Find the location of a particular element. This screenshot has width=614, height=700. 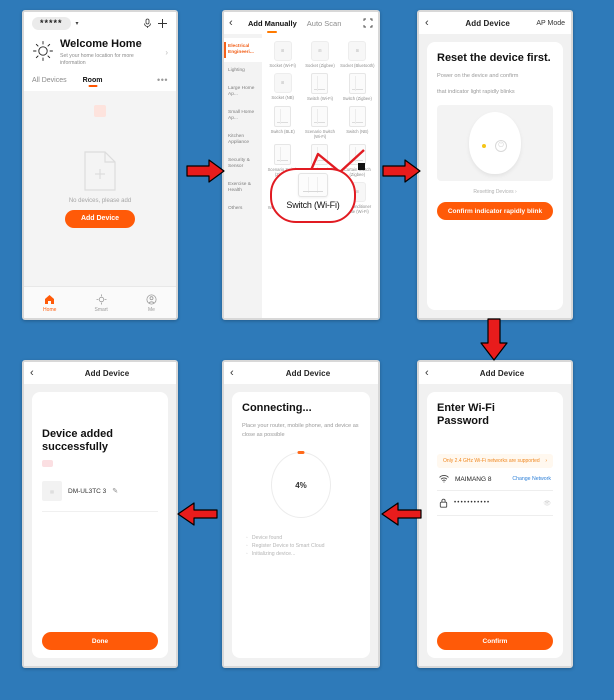

page-title: Welcome Home is located at coordinates (101, 44).